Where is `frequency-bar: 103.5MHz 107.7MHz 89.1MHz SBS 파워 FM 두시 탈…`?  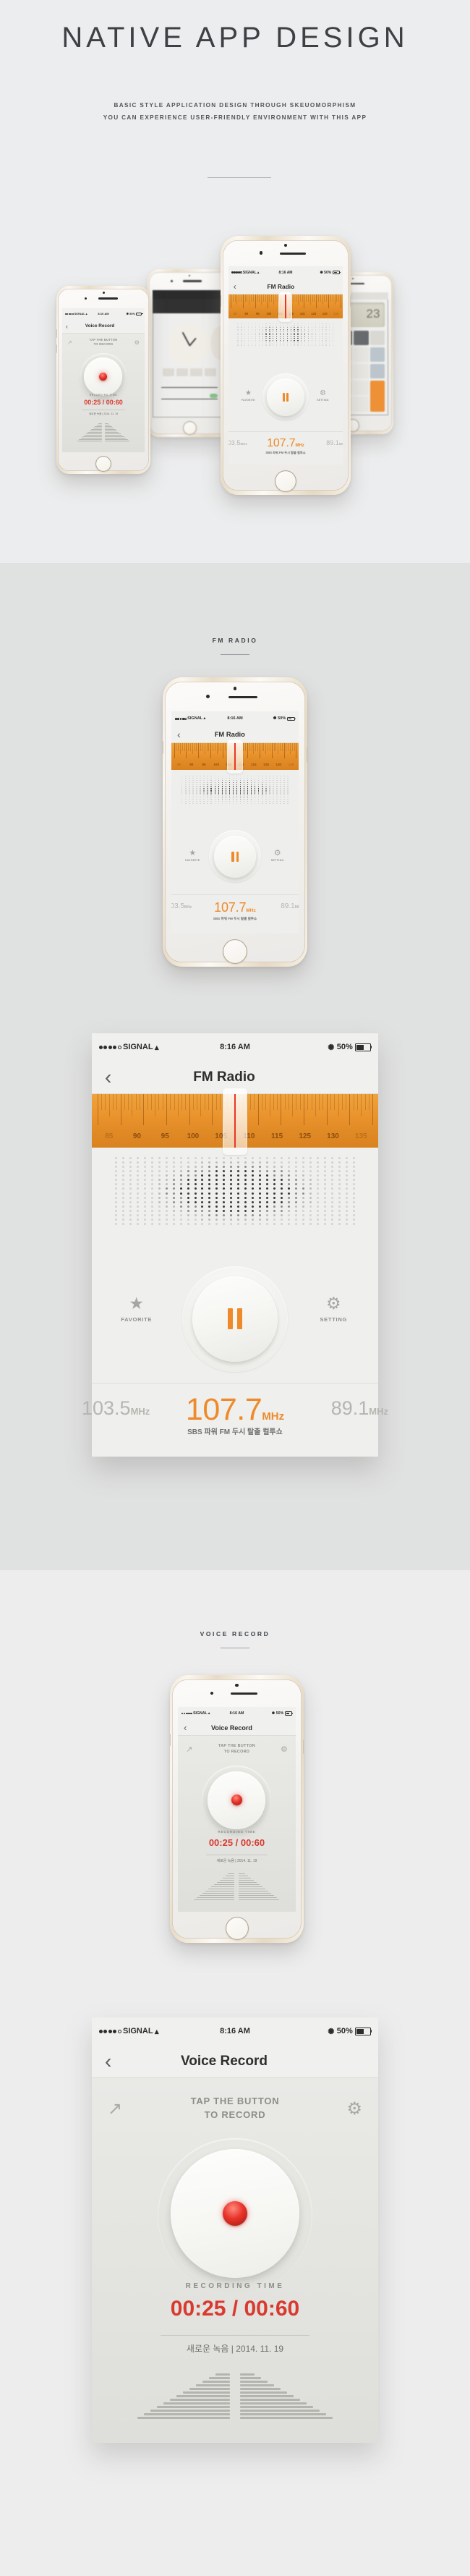
frequency-bar: 103.5MHz 107.7MHz 89.1MHz SBS 파워 FM 두시 탈… is located at coordinates (235, 914).